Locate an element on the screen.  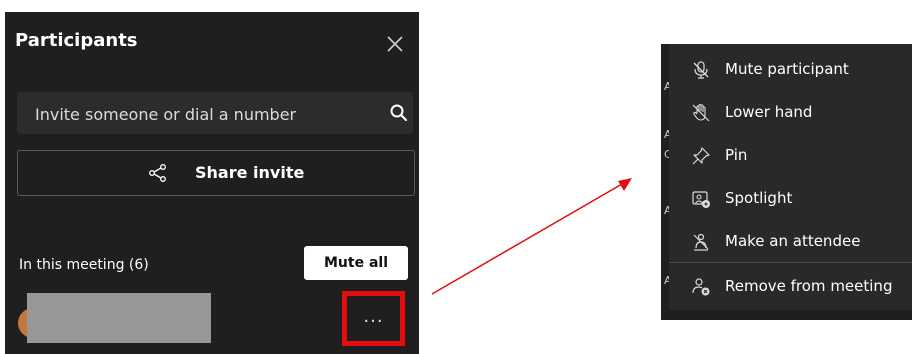
menu-item-remove-from-meeting: Remove from meeting is located at coordinates (790, 286).